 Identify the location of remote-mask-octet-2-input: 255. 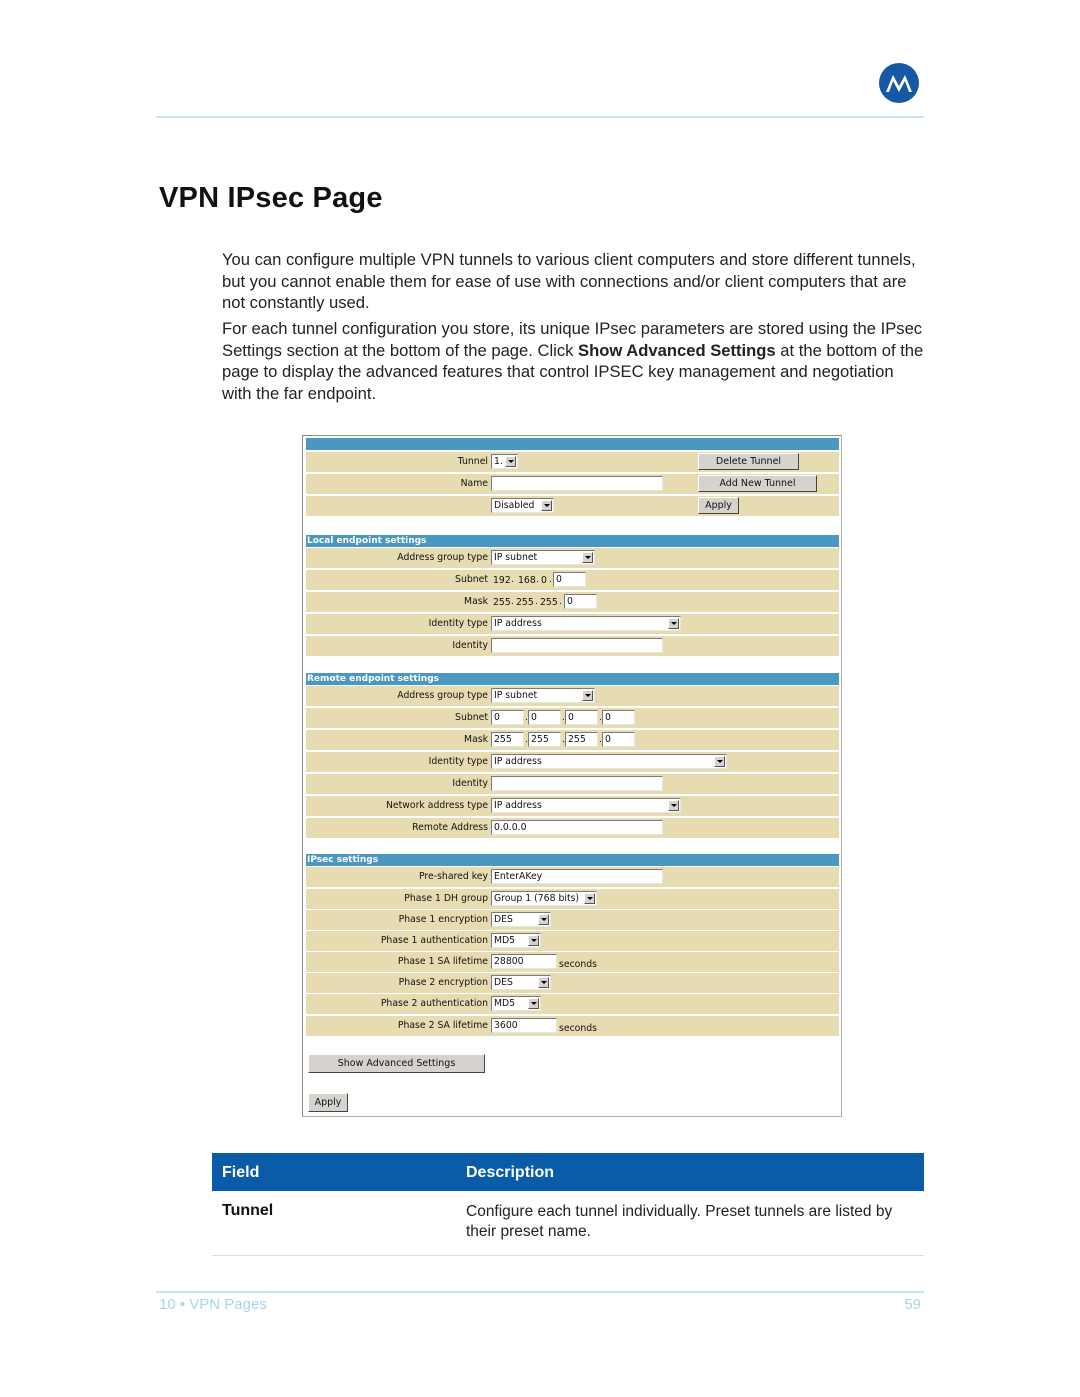
(544, 739).